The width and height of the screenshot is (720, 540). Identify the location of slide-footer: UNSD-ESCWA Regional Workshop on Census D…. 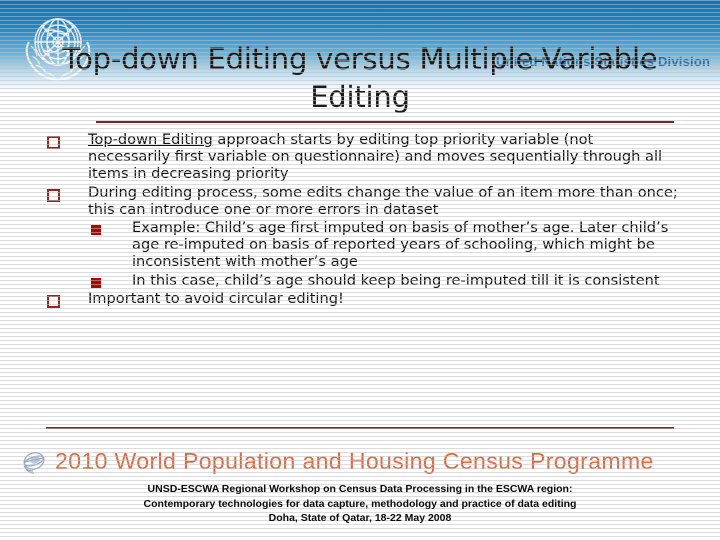
(360, 504).